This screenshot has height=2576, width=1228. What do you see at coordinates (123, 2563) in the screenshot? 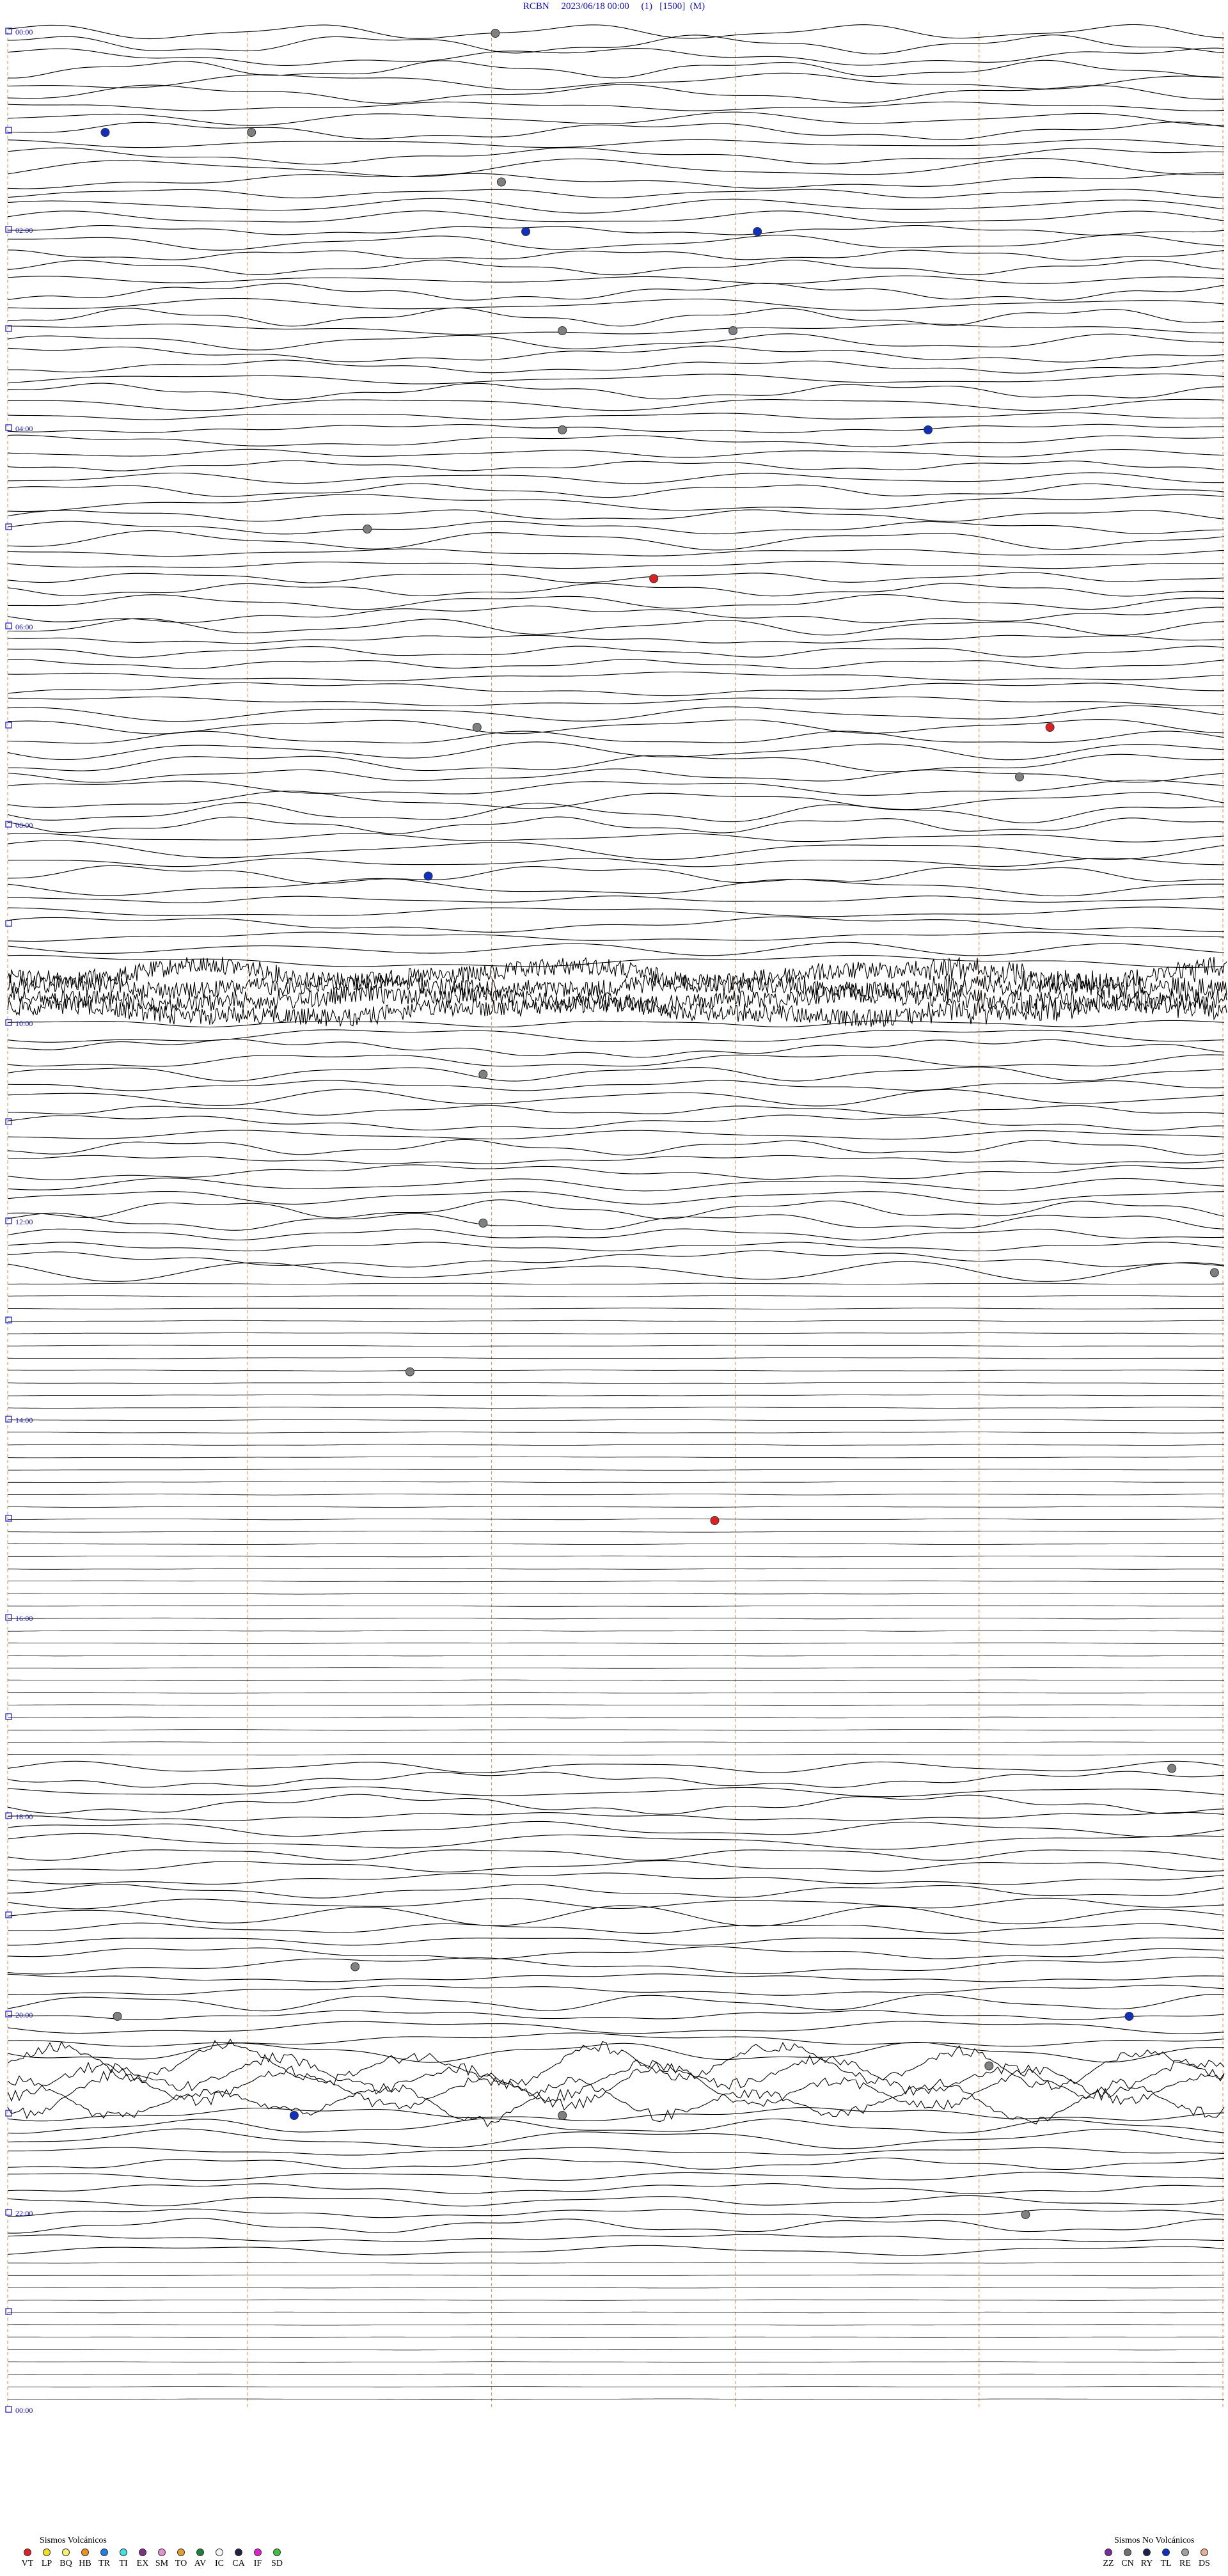
I see `legend-code: TI` at bounding box center [123, 2563].